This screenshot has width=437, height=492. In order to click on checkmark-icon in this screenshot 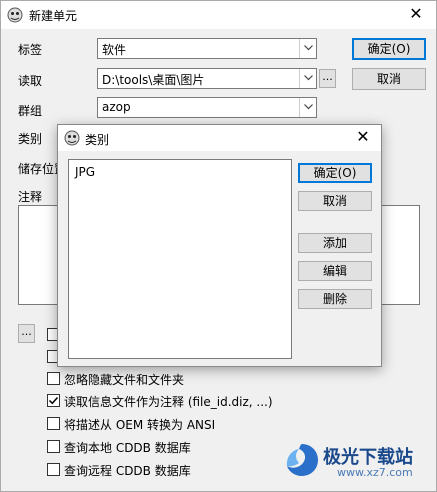, I will do `click(53, 400)`.